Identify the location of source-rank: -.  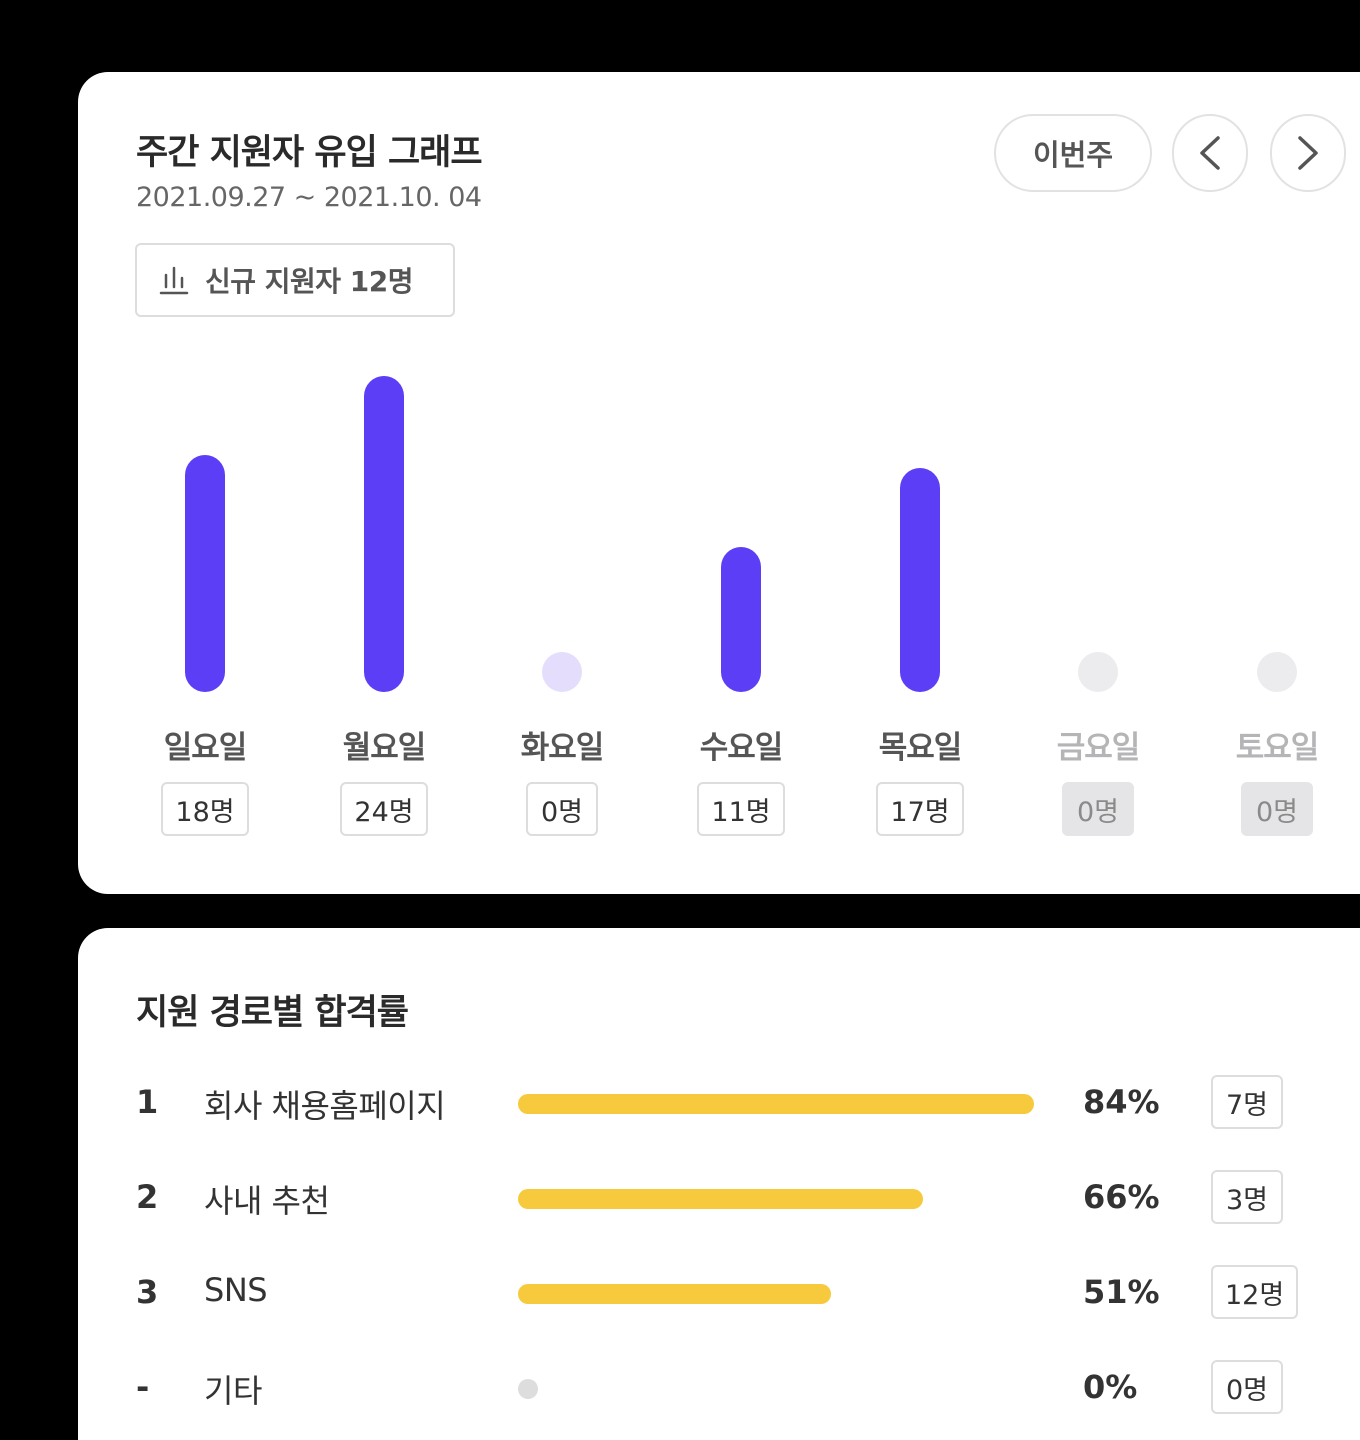
(143, 1387).